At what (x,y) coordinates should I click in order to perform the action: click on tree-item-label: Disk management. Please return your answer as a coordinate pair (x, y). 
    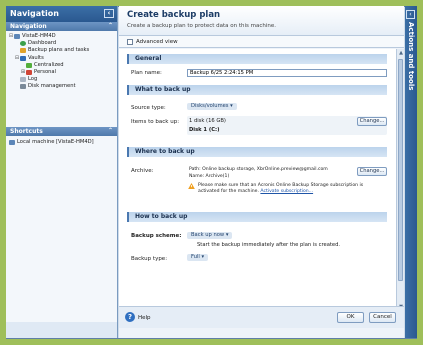
    Looking at the image, I should click on (52, 86).